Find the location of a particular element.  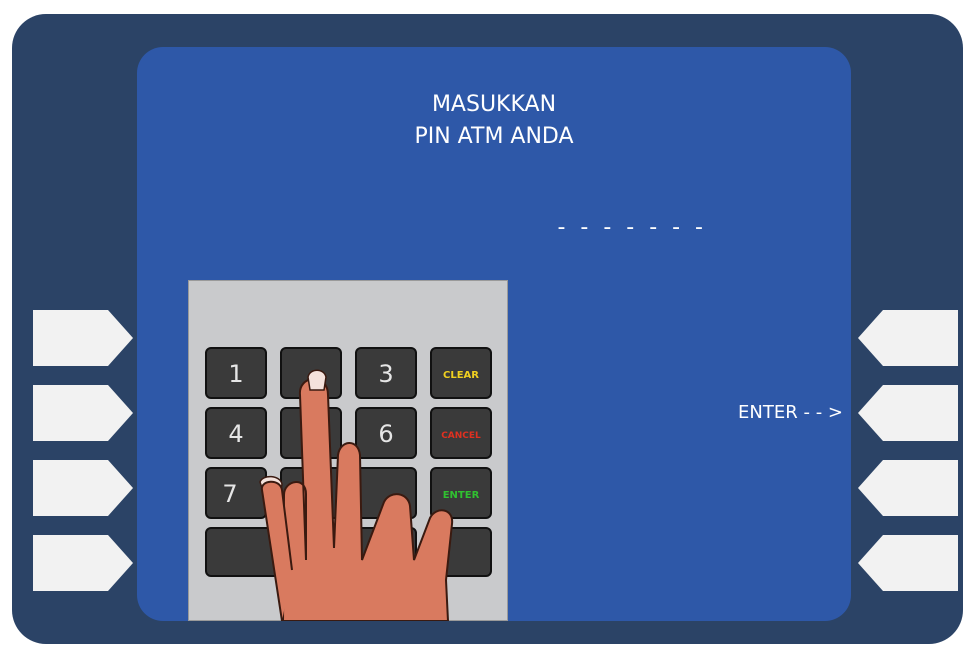

keypad-key-1: 1 is located at coordinates (236, 373).